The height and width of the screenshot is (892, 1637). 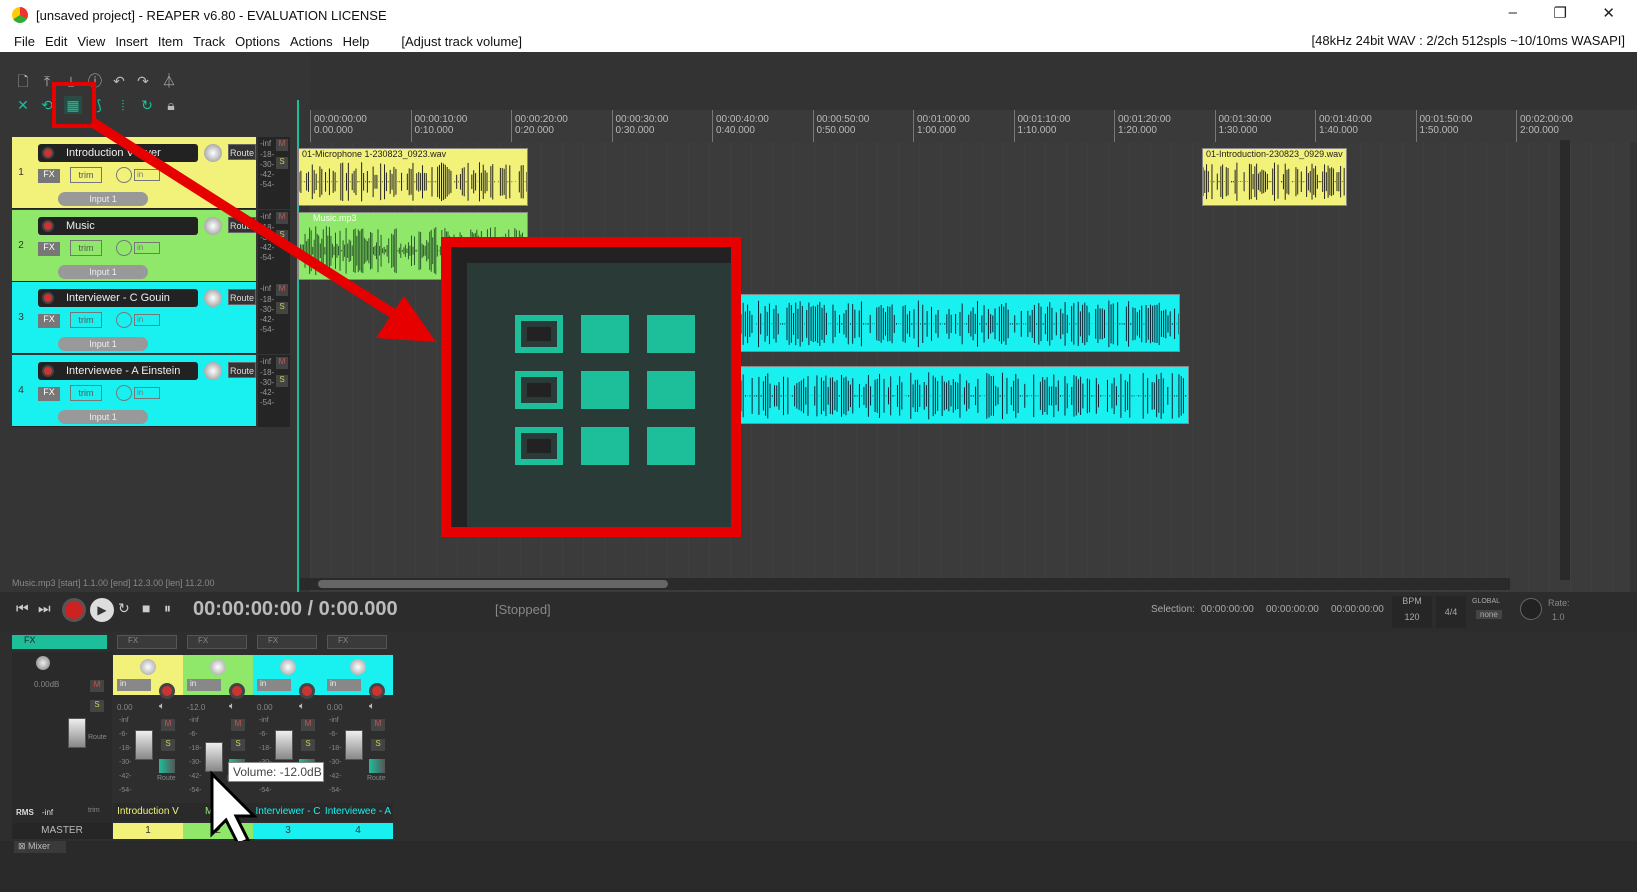 What do you see at coordinates (47, 684) in the screenshot?
I see `master-volume-readout: 0.00dB` at bounding box center [47, 684].